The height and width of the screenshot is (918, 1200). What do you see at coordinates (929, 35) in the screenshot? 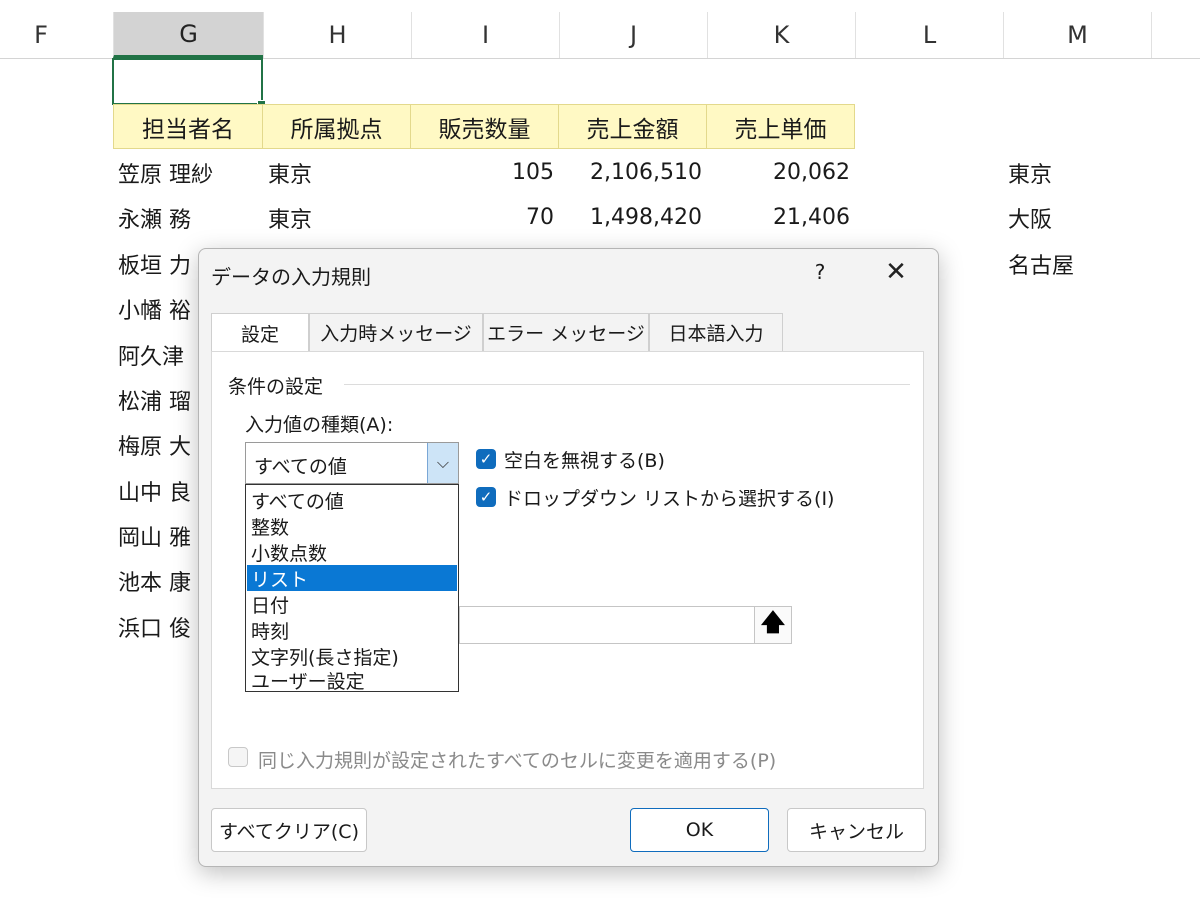
I see `column-header-l: L` at bounding box center [929, 35].